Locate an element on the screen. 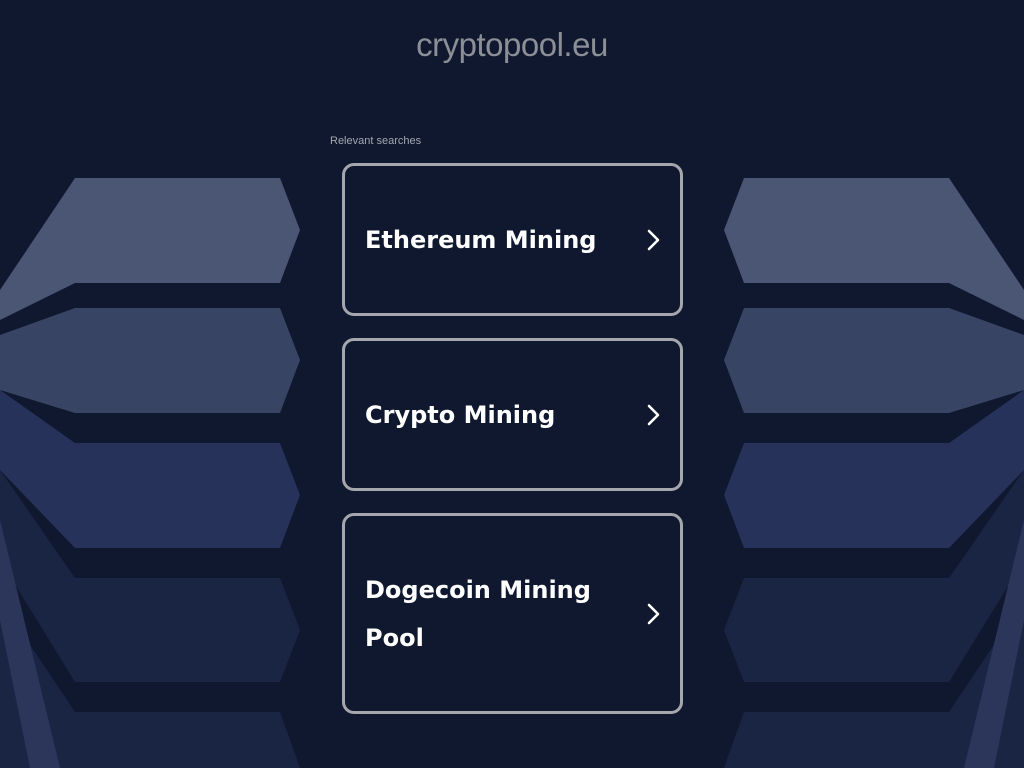  search-link-ethereum-mining: Ethereum Mining is located at coordinates (512, 239).